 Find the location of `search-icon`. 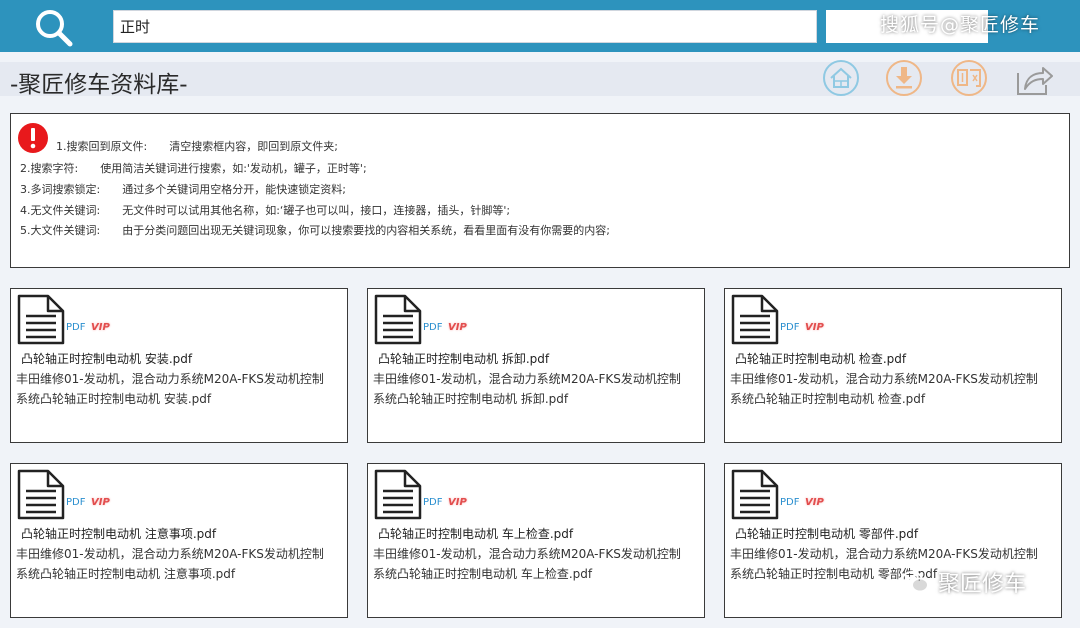

search-icon is located at coordinates (54, 27).